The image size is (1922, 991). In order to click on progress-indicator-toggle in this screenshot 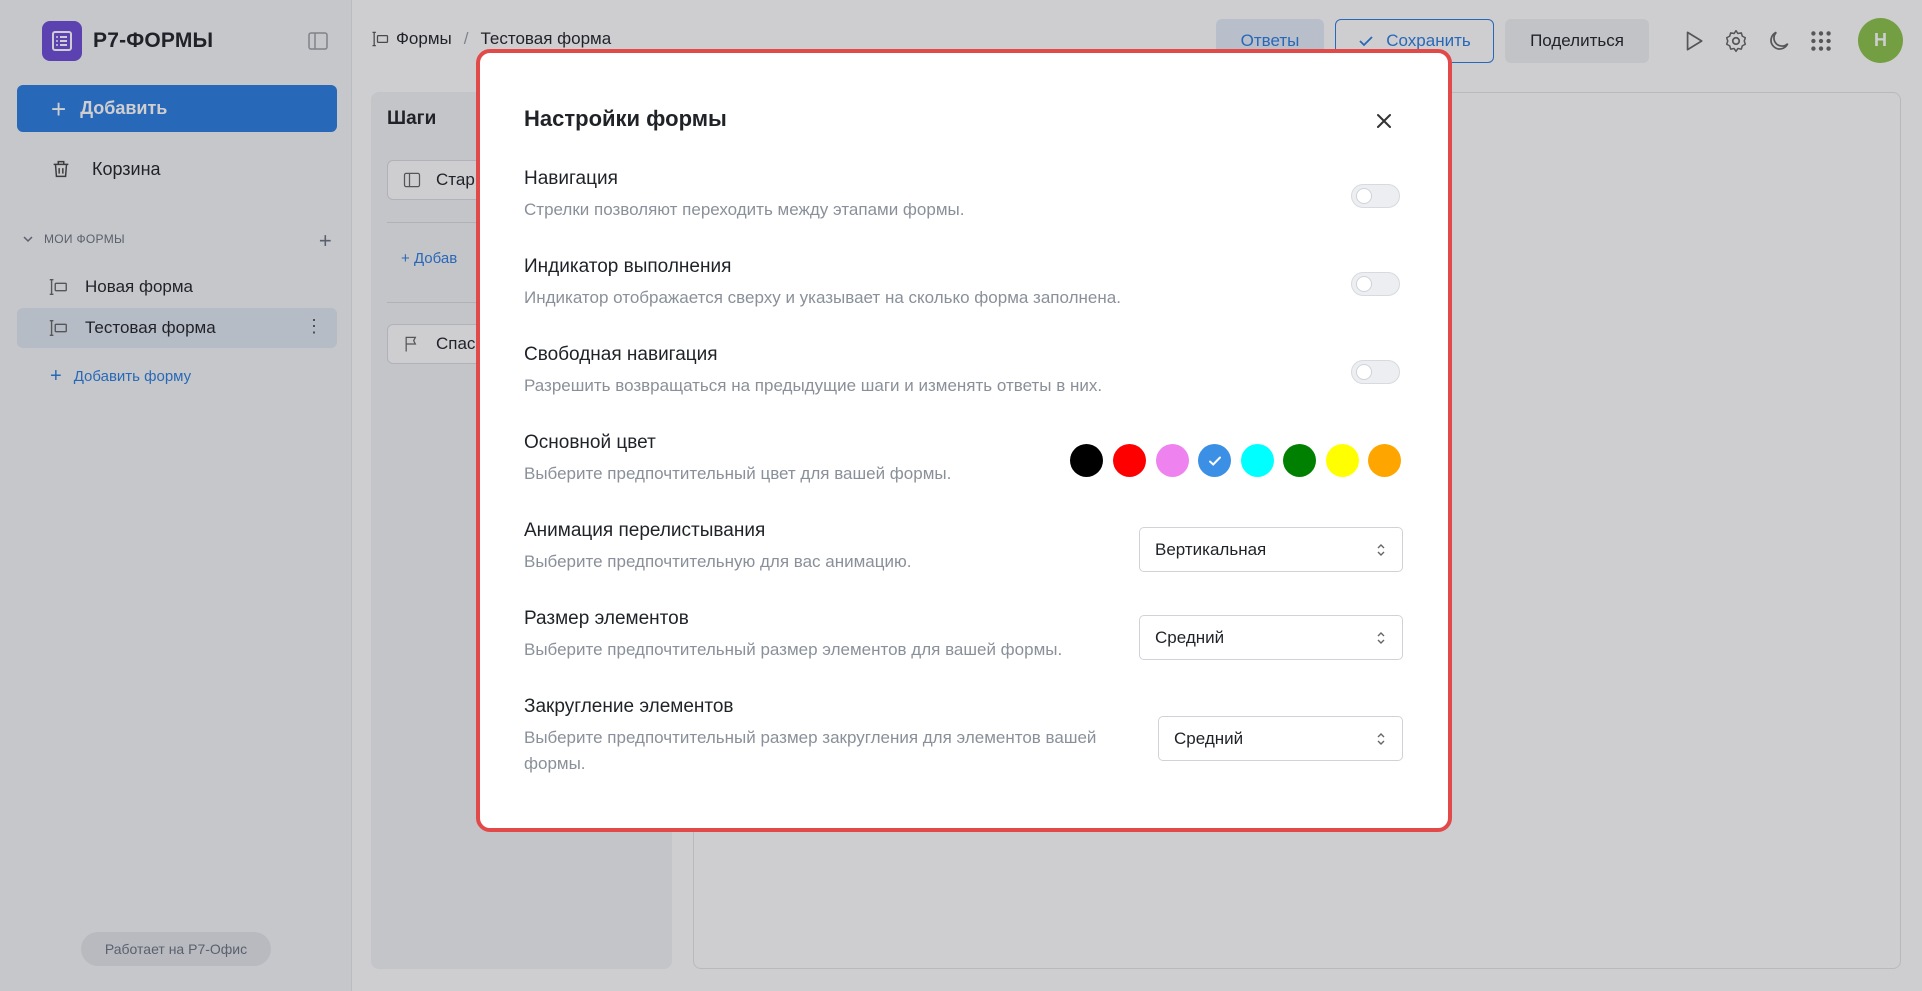, I will do `click(1375, 284)`.